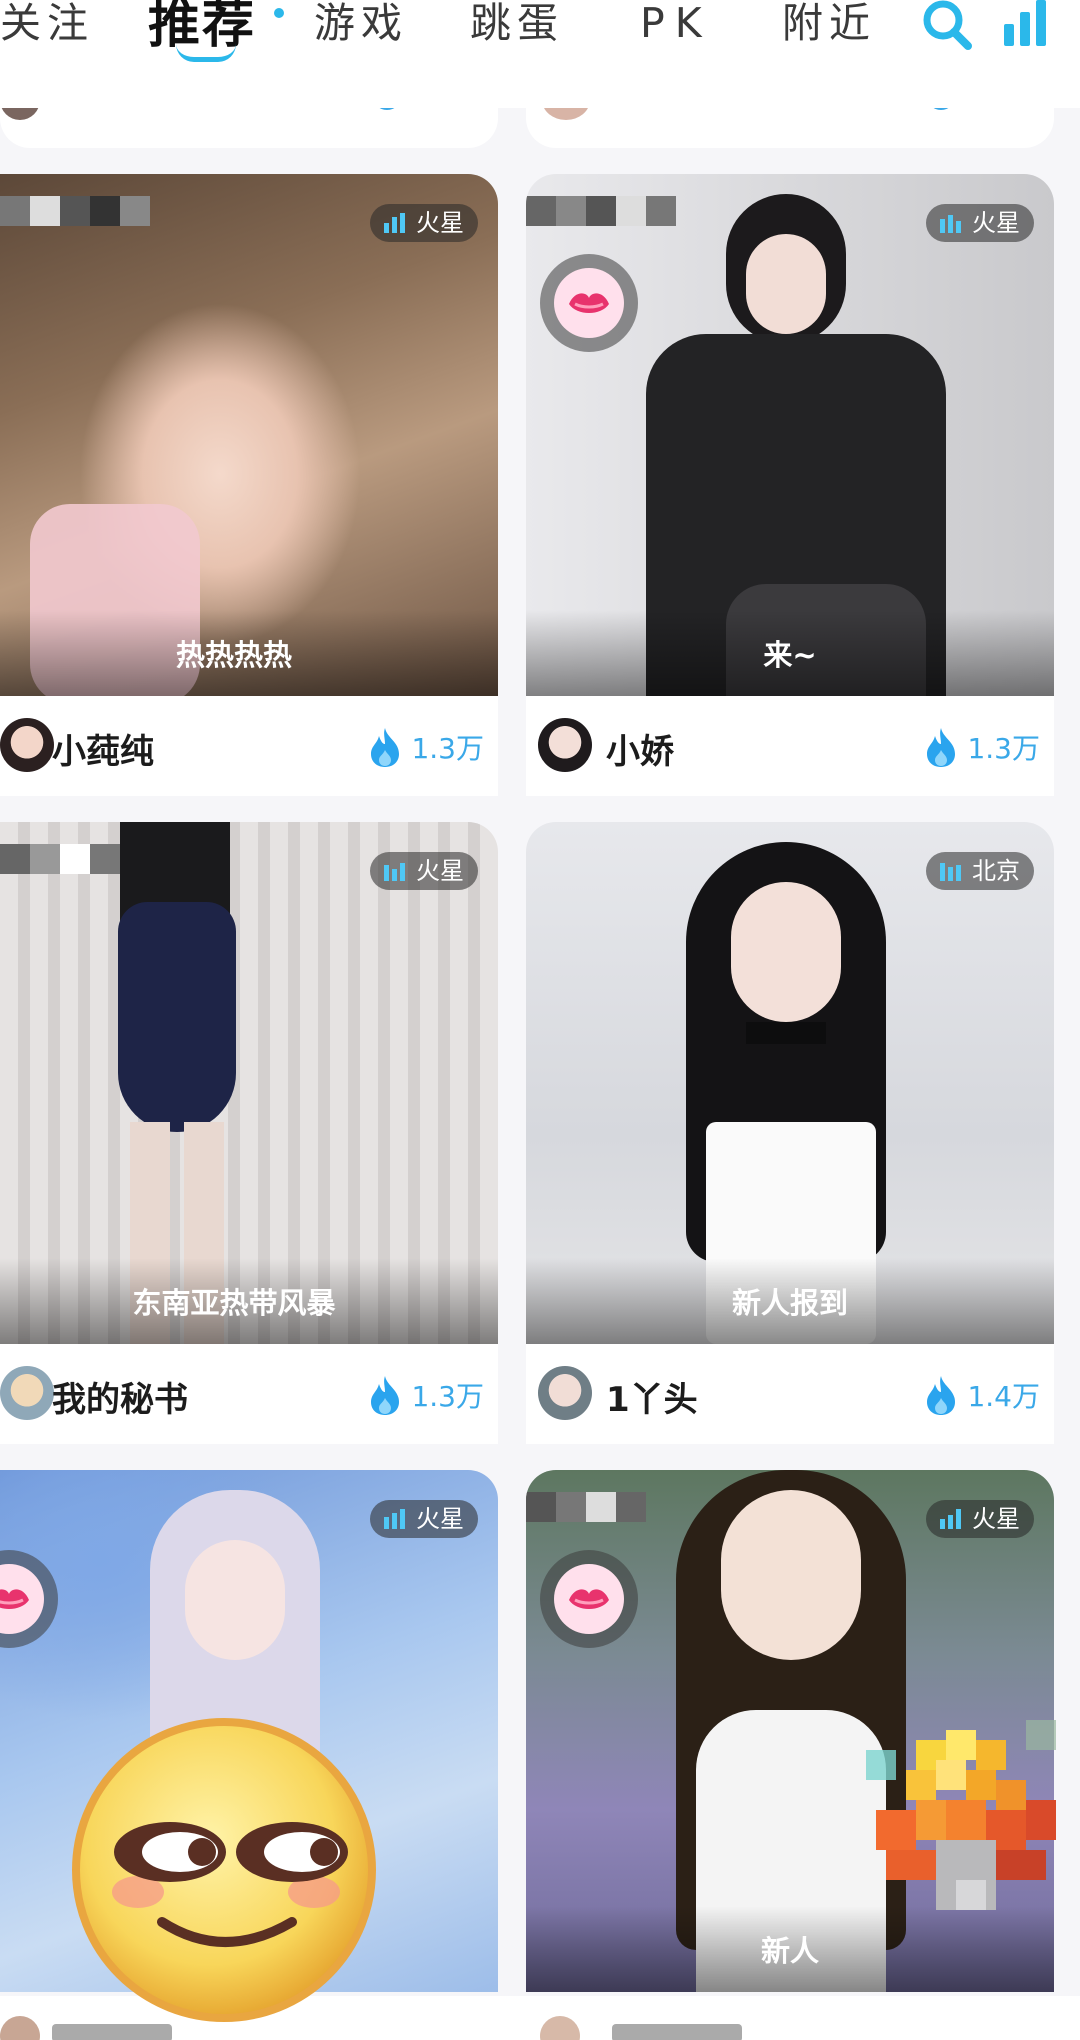 The image size is (1080, 2040). Describe the element at coordinates (206, 53) in the screenshot. I see `active-tab-indicator` at that location.